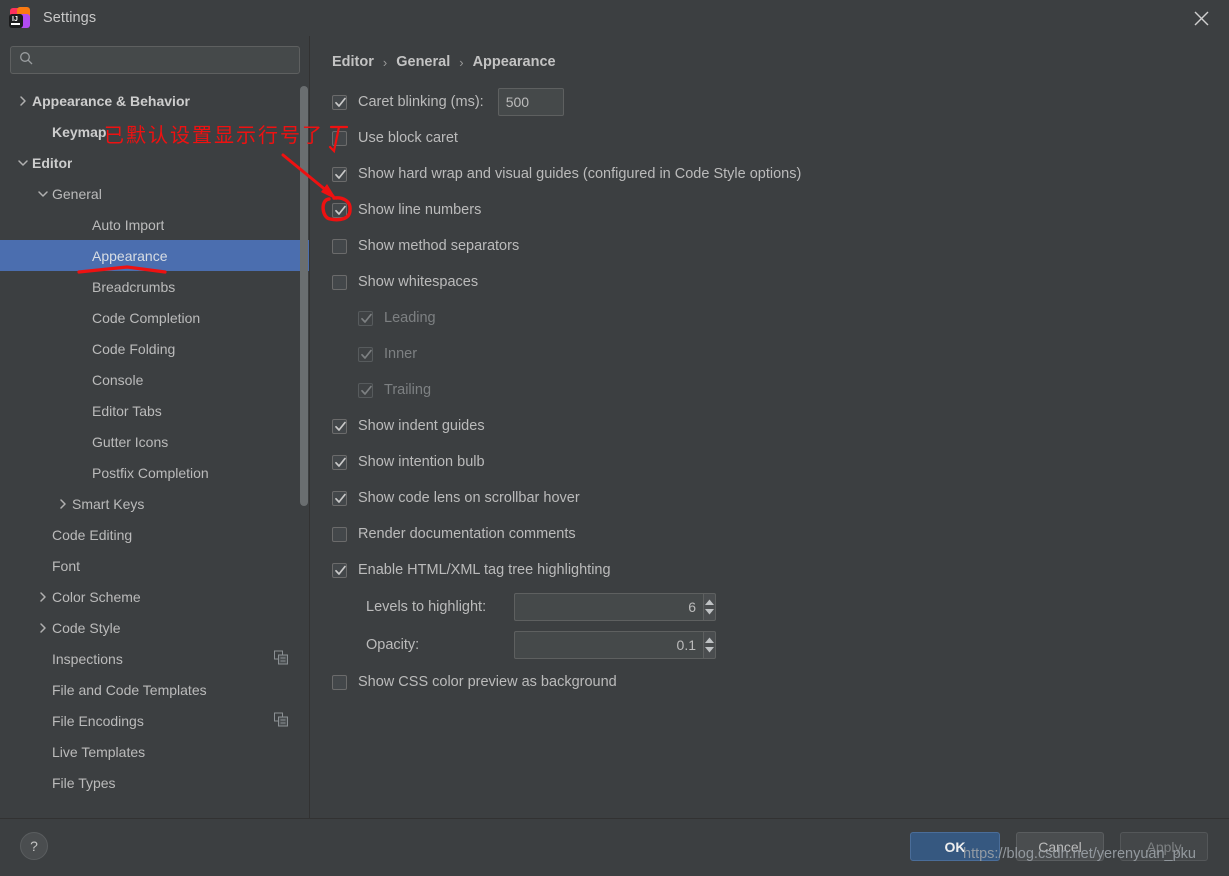  What do you see at coordinates (423, 62) in the screenshot?
I see `breadcrumb-item-general: General` at bounding box center [423, 62].